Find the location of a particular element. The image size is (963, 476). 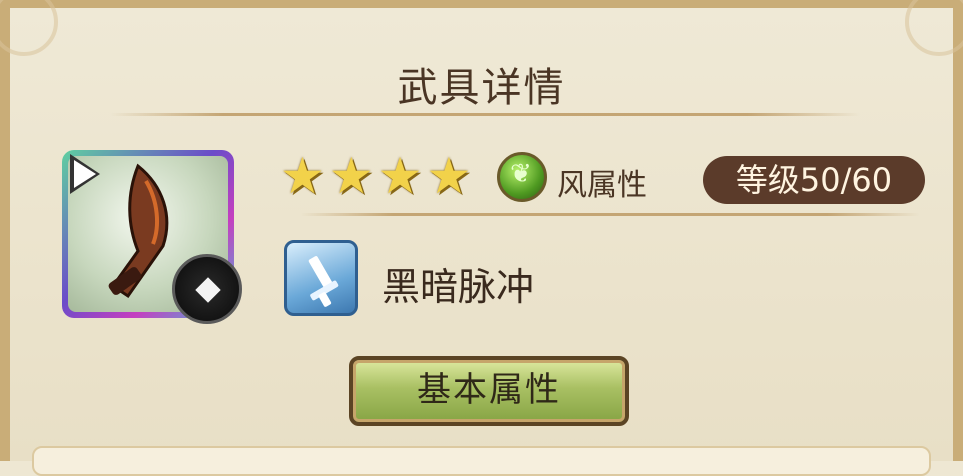

sword-icon is located at coordinates (323, 281).